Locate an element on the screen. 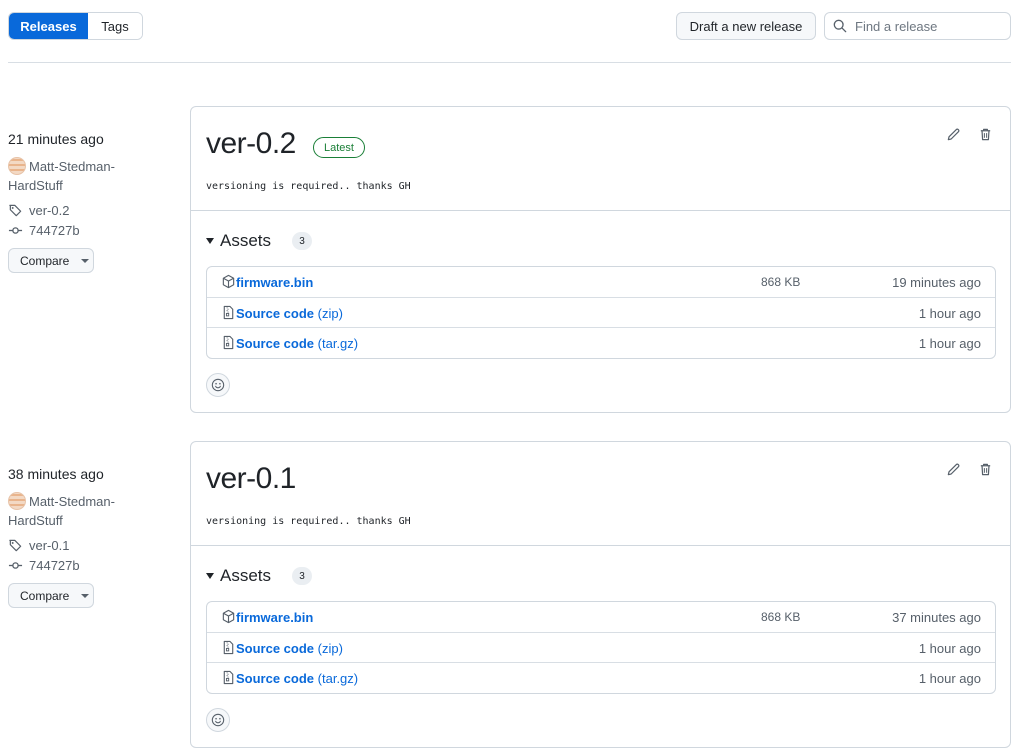  release-tag-link: ver-0.1 is located at coordinates (38, 545).